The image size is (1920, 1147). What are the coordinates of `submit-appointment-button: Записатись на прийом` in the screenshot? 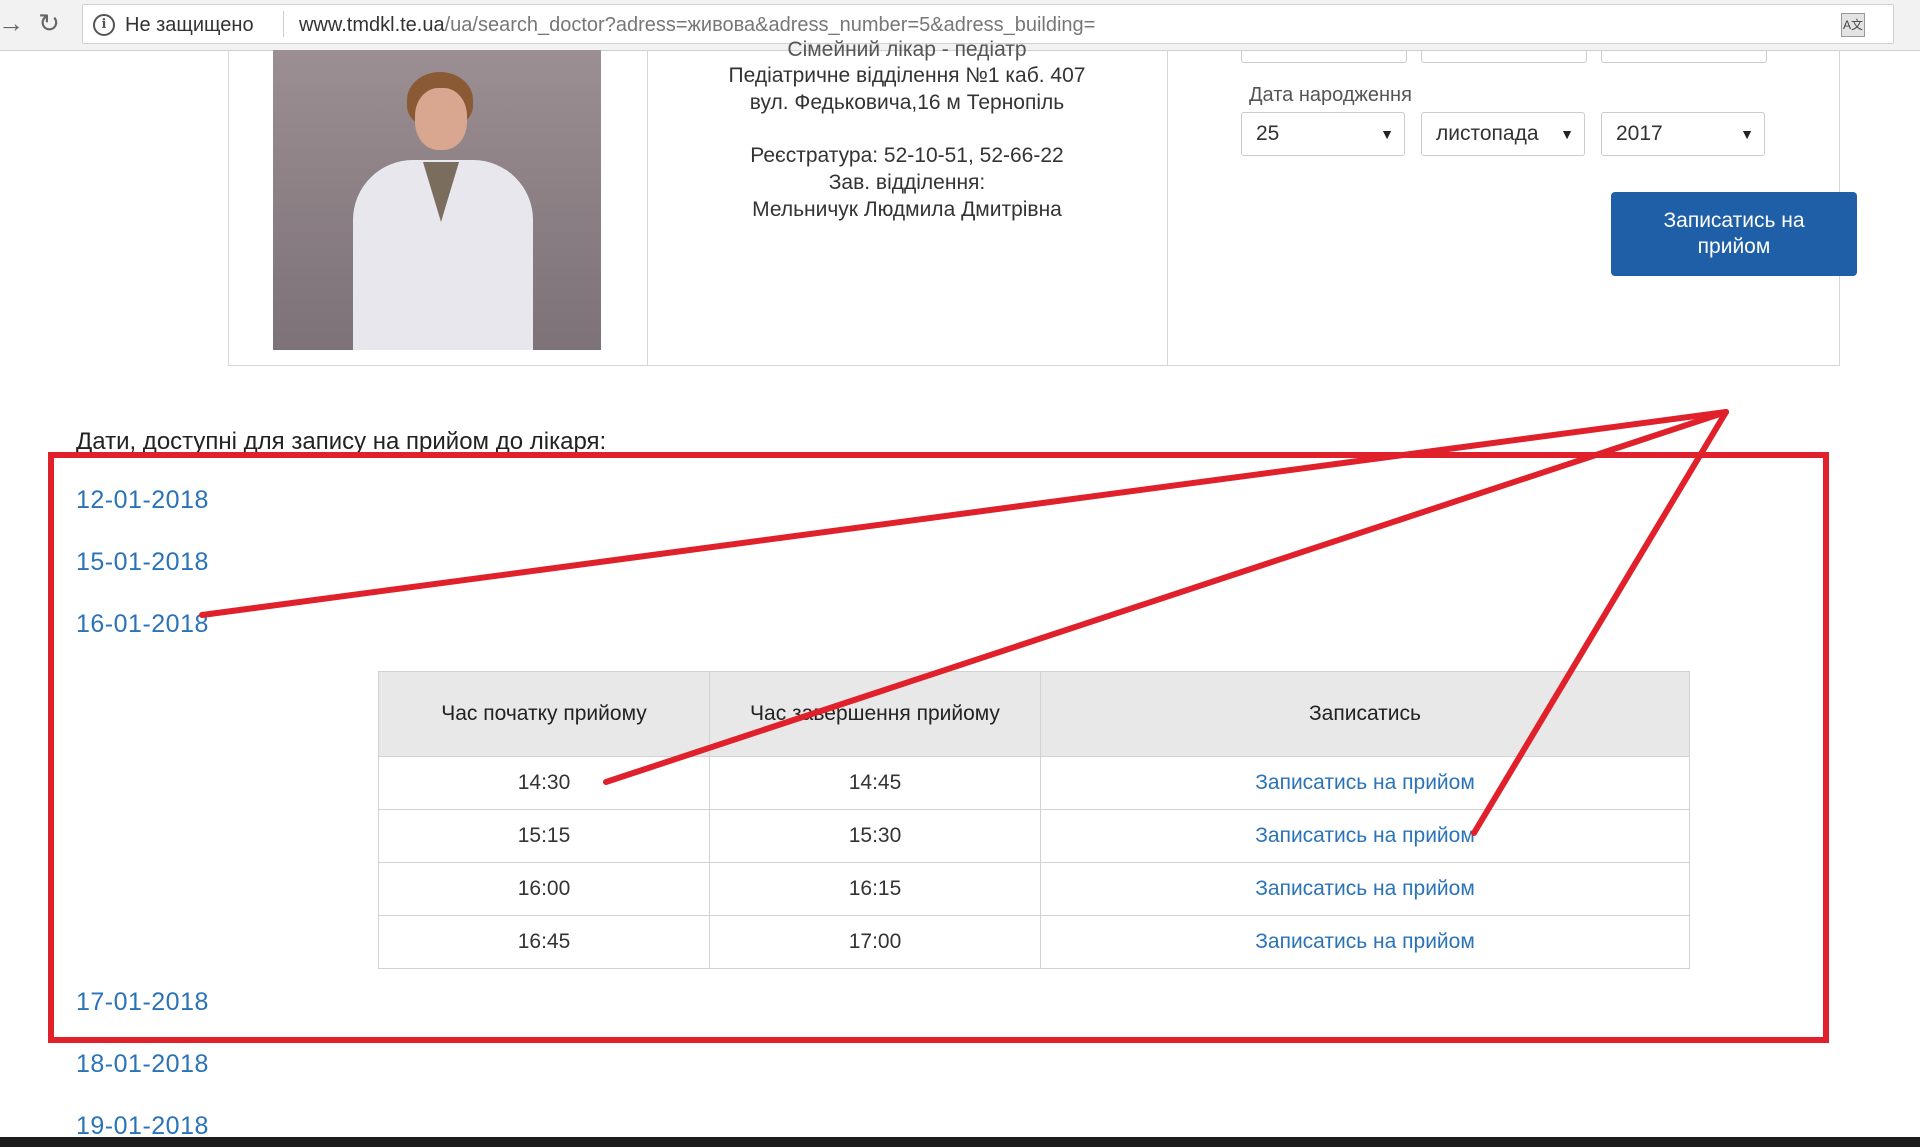 It's located at (1734, 234).